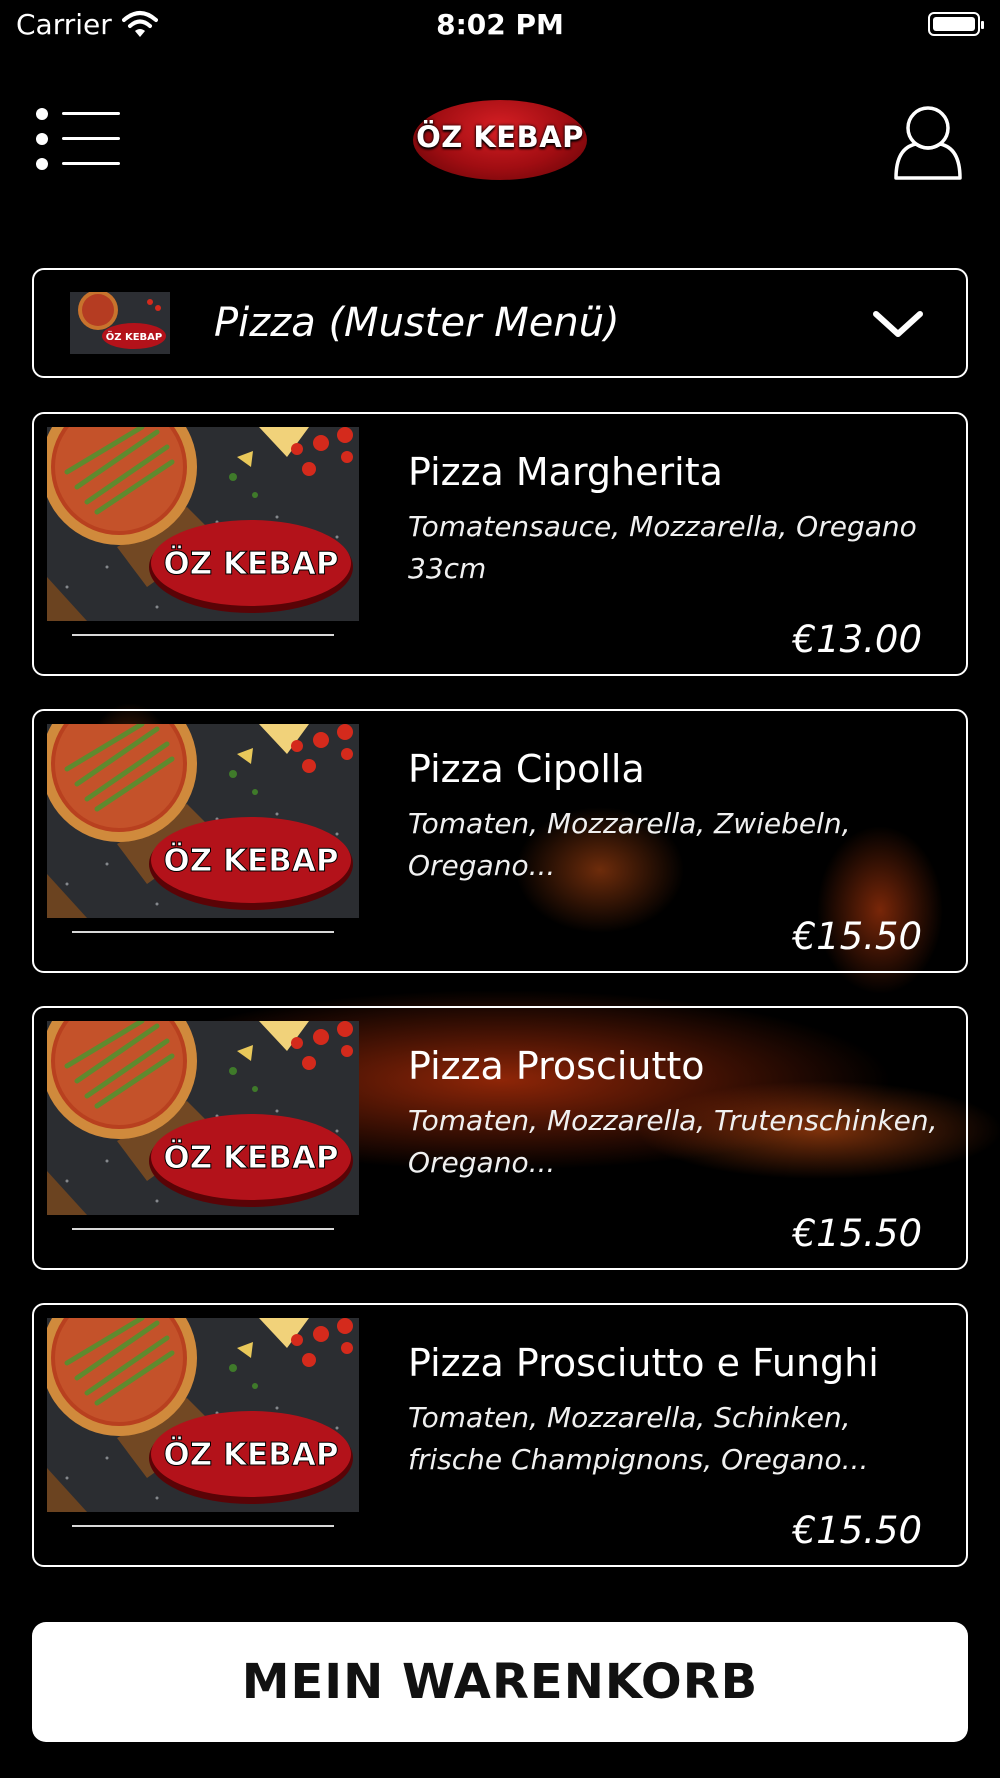  What do you see at coordinates (81, 139) in the screenshot?
I see `hamburger-menu-icon` at bounding box center [81, 139].